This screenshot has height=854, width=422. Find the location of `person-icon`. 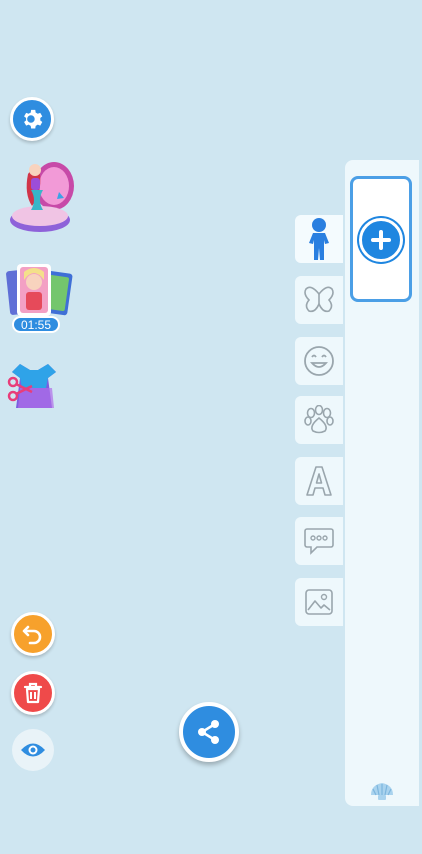

person-icon is located at coordinates (319, 239).